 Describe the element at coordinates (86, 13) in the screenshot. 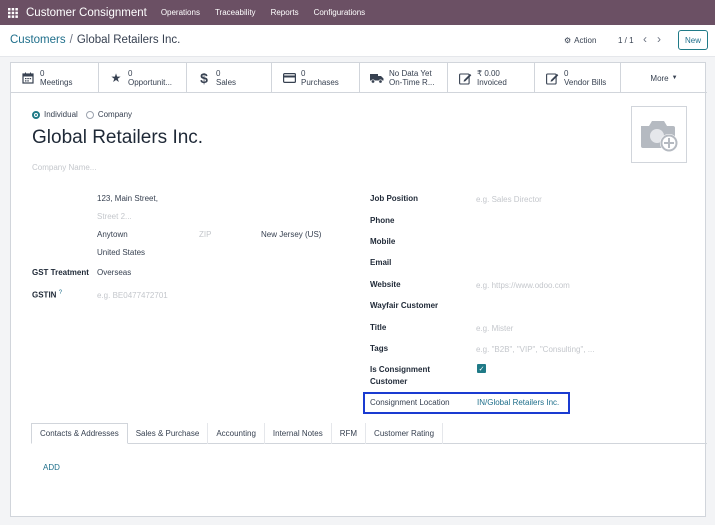

I see `app-title: Customer Consignment` at that location.